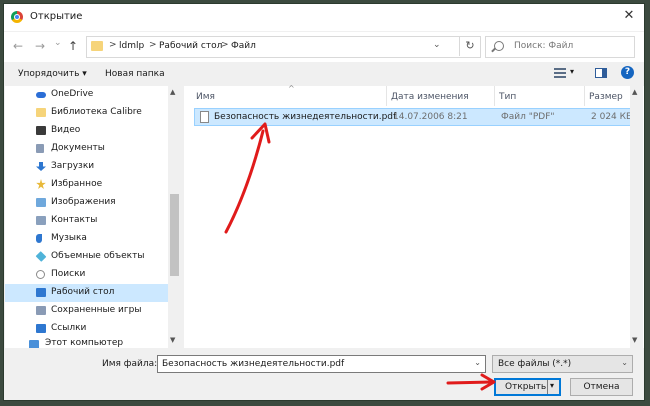 This screenshot has width=650, height=406. Describe the element at coordinates (34, 344) in the screenshot. I see `computer-icon` at that location.